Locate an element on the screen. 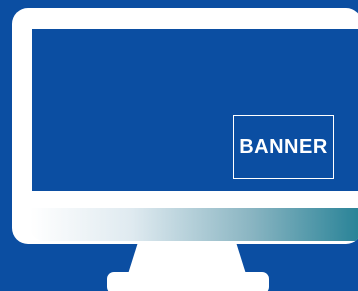 The height and width of the screenshot is (291, 358). monitor-stand-base is located at coordinates (188, 281).